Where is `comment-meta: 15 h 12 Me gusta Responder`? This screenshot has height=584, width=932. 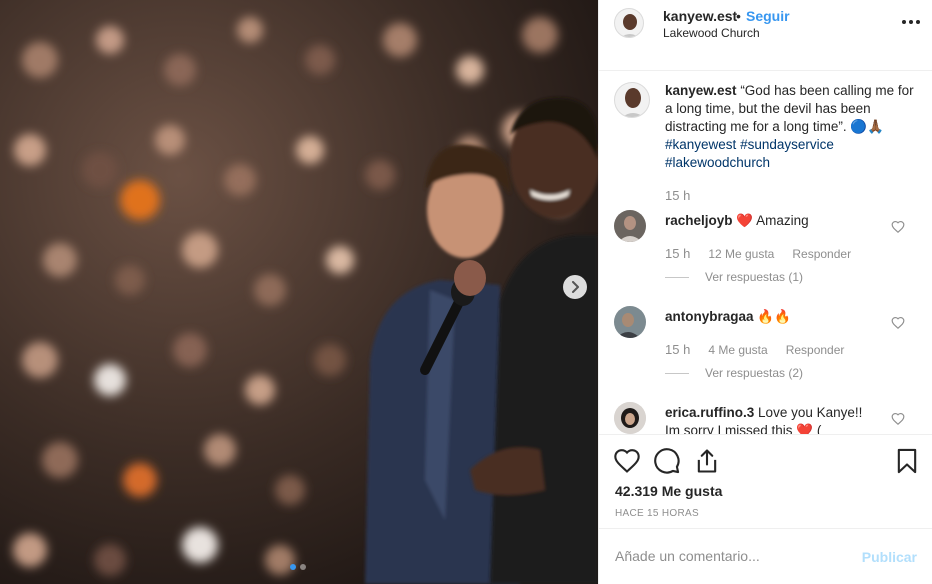 comment-meta: 15 h 12 Me gusta Responder is located at coordinates (758, 253).